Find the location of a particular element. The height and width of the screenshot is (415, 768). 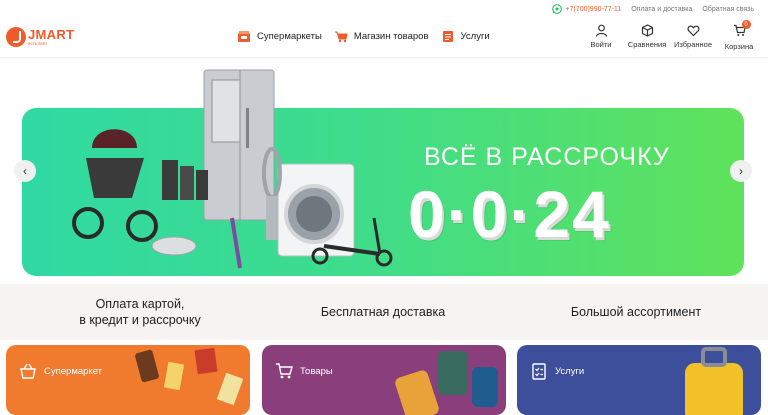

category-goods: Товары is located at coordinates (384, 380).